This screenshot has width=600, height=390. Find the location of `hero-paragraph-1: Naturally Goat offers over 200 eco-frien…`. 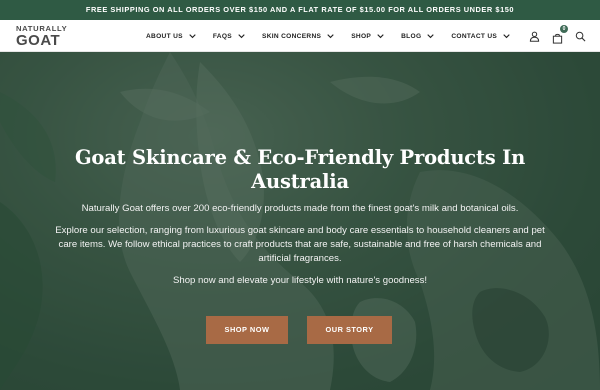

hero-paragraph-1: Naturally Goat offers over 200 eco-frien… is located at coordinates (300, 208).